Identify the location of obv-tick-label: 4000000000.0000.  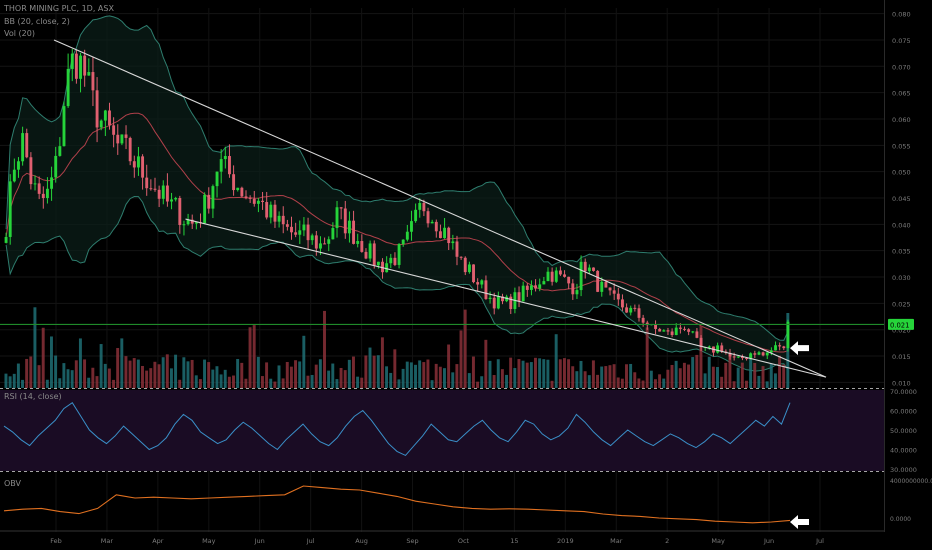
(911, 481).